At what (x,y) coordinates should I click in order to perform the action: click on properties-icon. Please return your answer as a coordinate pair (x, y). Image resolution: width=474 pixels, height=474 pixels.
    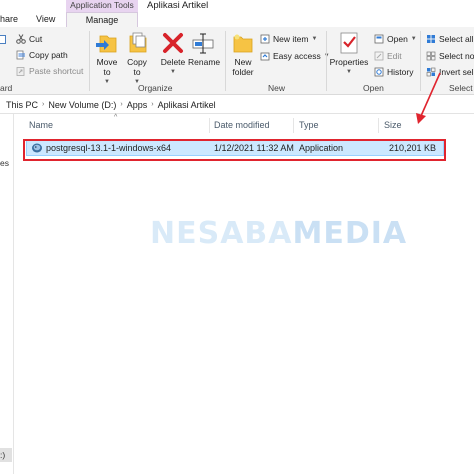
    Looking at the image, I should click on (349, 43).